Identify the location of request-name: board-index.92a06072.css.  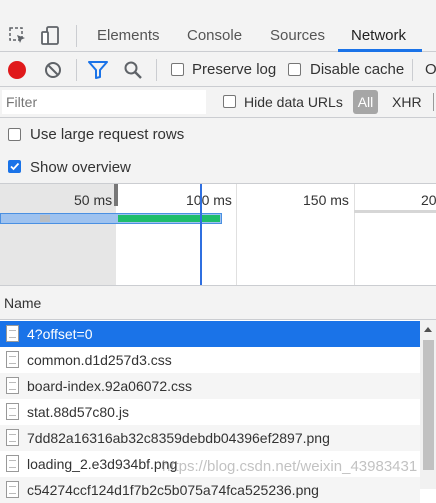
(110, 386).